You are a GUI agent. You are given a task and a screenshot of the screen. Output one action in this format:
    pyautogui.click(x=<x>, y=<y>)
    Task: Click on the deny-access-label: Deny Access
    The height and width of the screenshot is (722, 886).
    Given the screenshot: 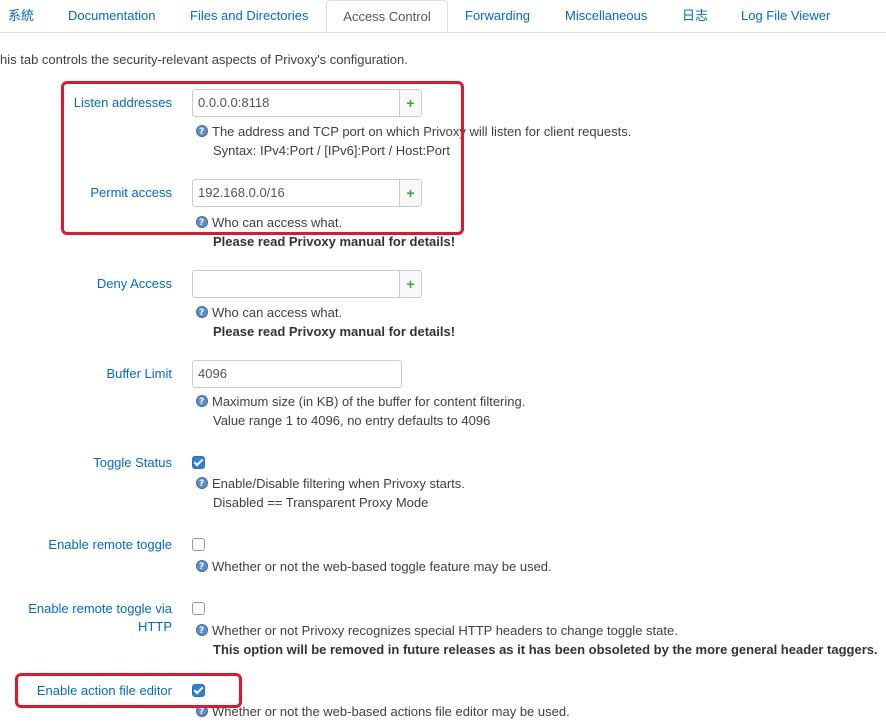 What is the action you would take?
    pyautogui.click(x=134, y=283)
    